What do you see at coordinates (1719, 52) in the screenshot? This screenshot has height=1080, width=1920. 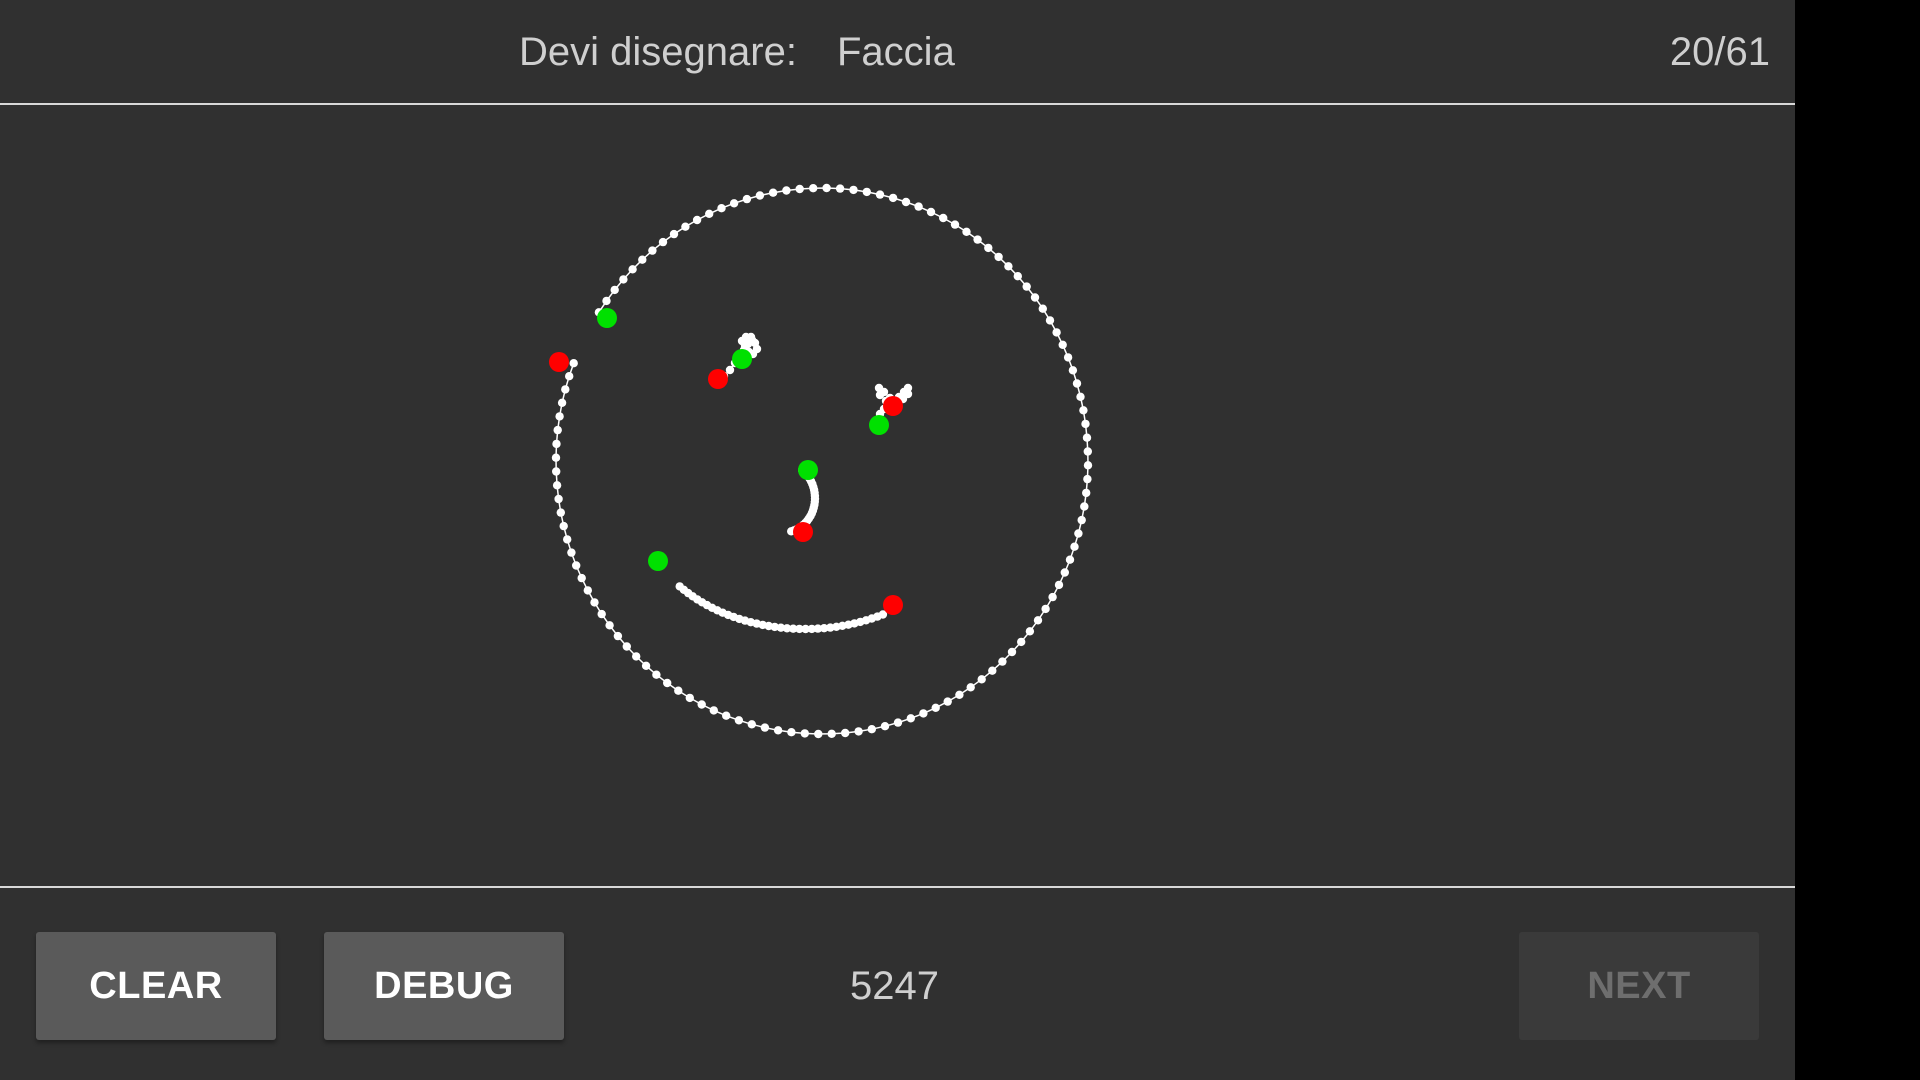 I see `progress-counter: 20/61` at bounding box center [1719, 52].